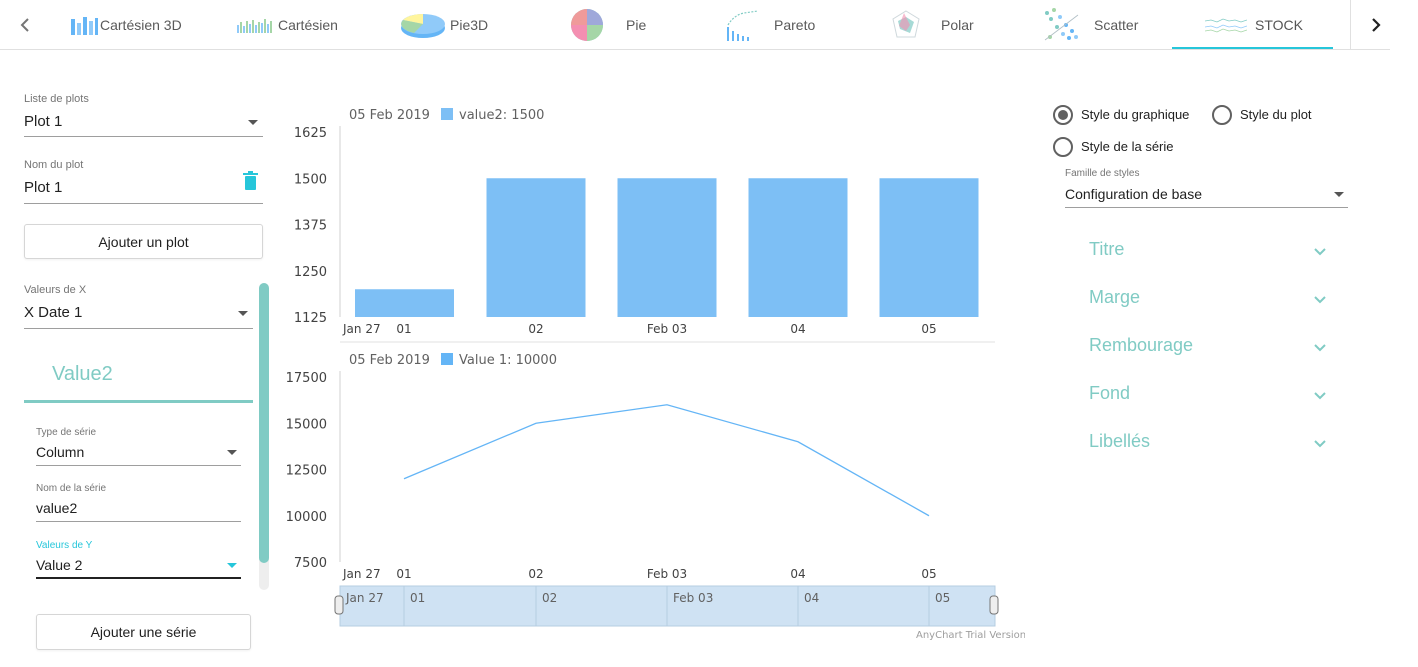 The width and height of the screenshot is (1418, 667). What do you see at coordinates (306, 517) in the screenshot?
I see `y-tick-label: 10000` at bounding box center [306, 517].